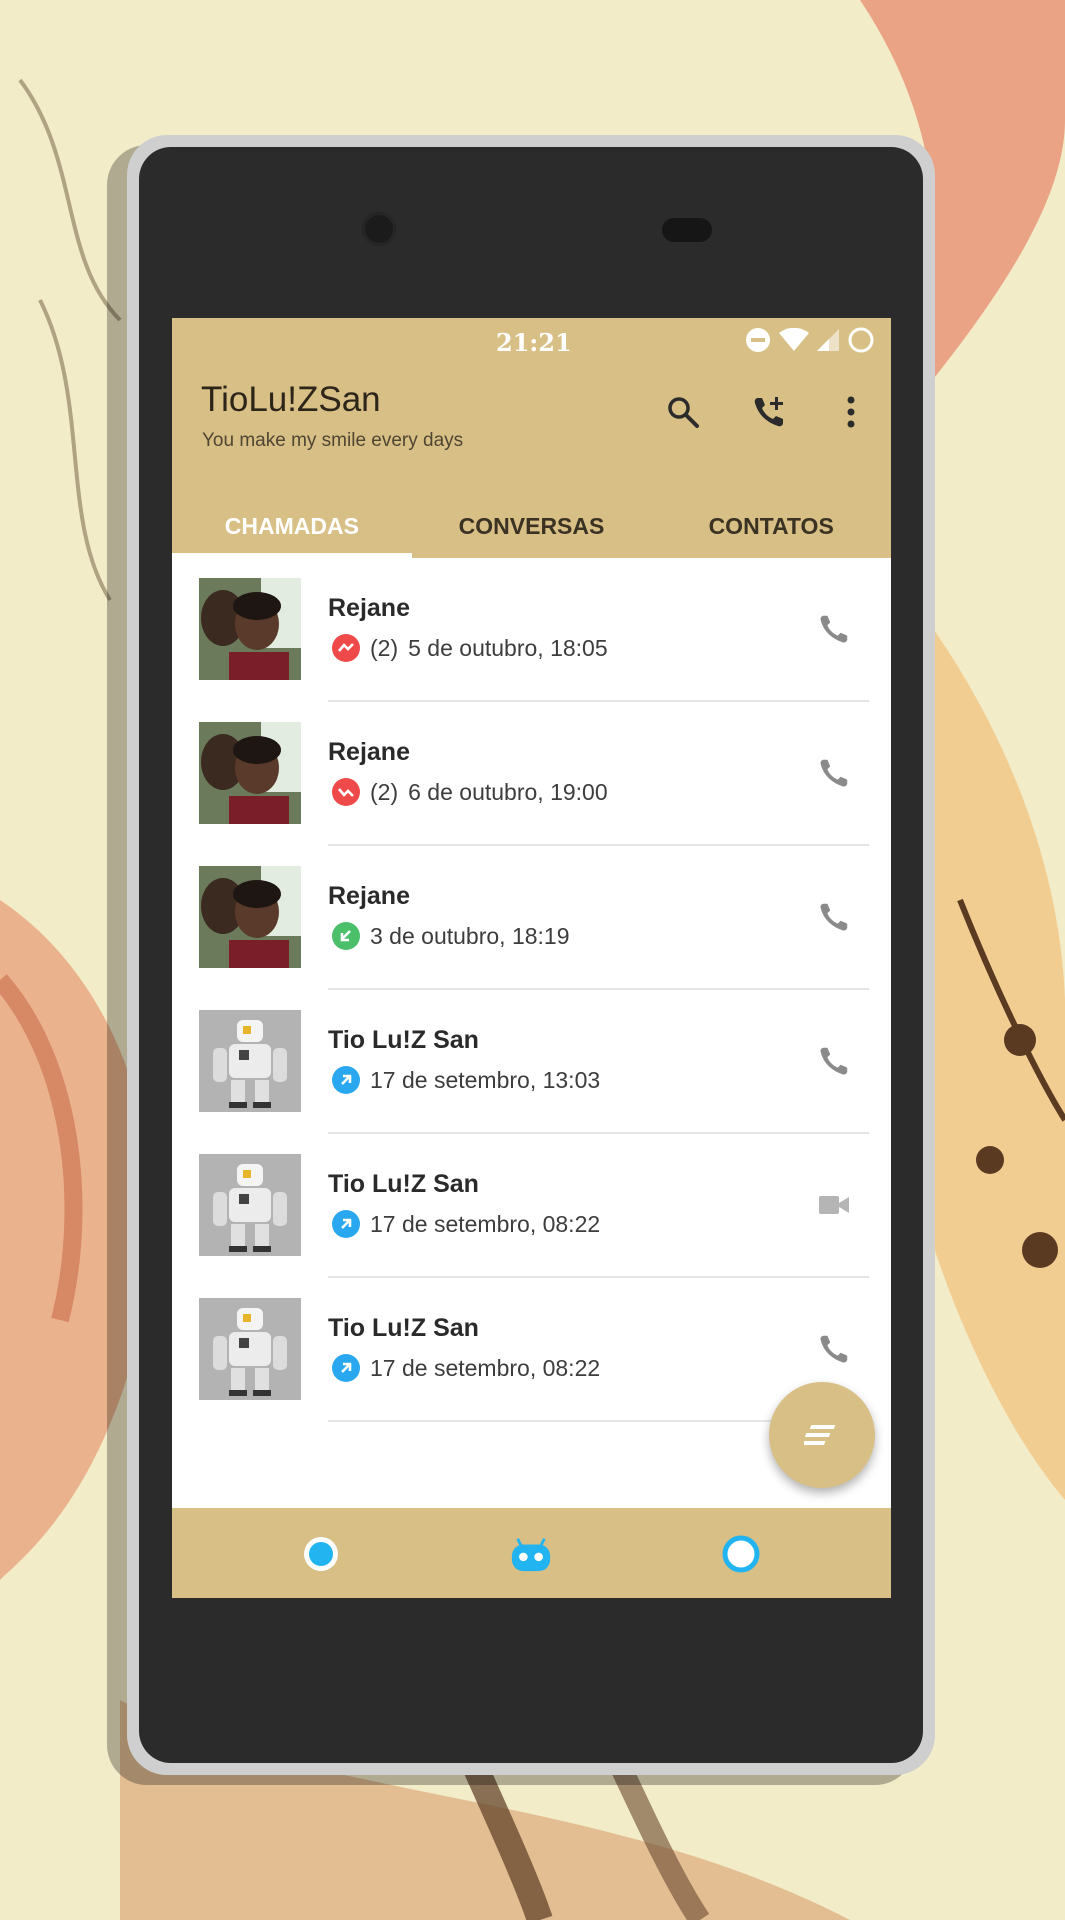 The height and width of the screenshot is (1920, 1065). I want to click on recents-ring-icon, so click(741, 1554).